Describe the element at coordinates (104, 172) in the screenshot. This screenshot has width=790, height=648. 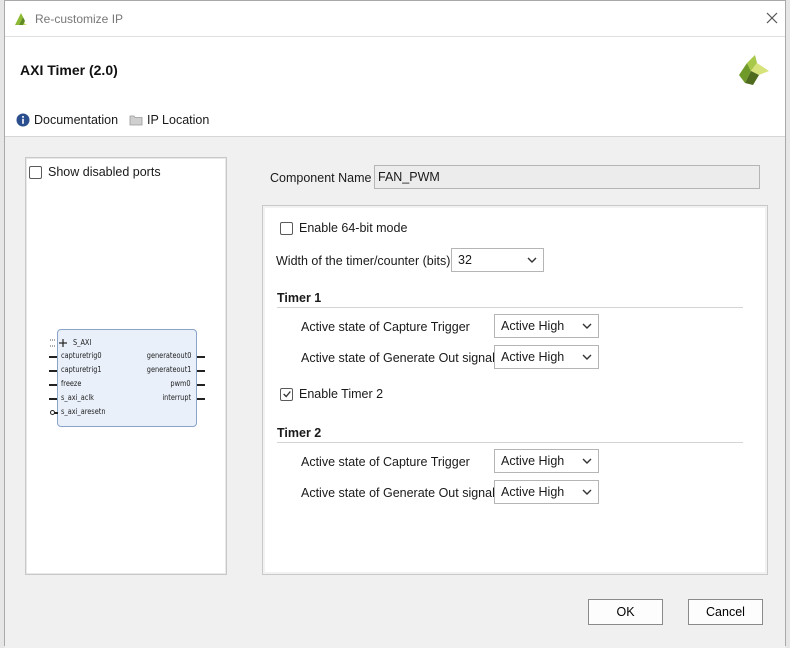
I see `show-disabled-ports-label: Show disabled ports` at that location.